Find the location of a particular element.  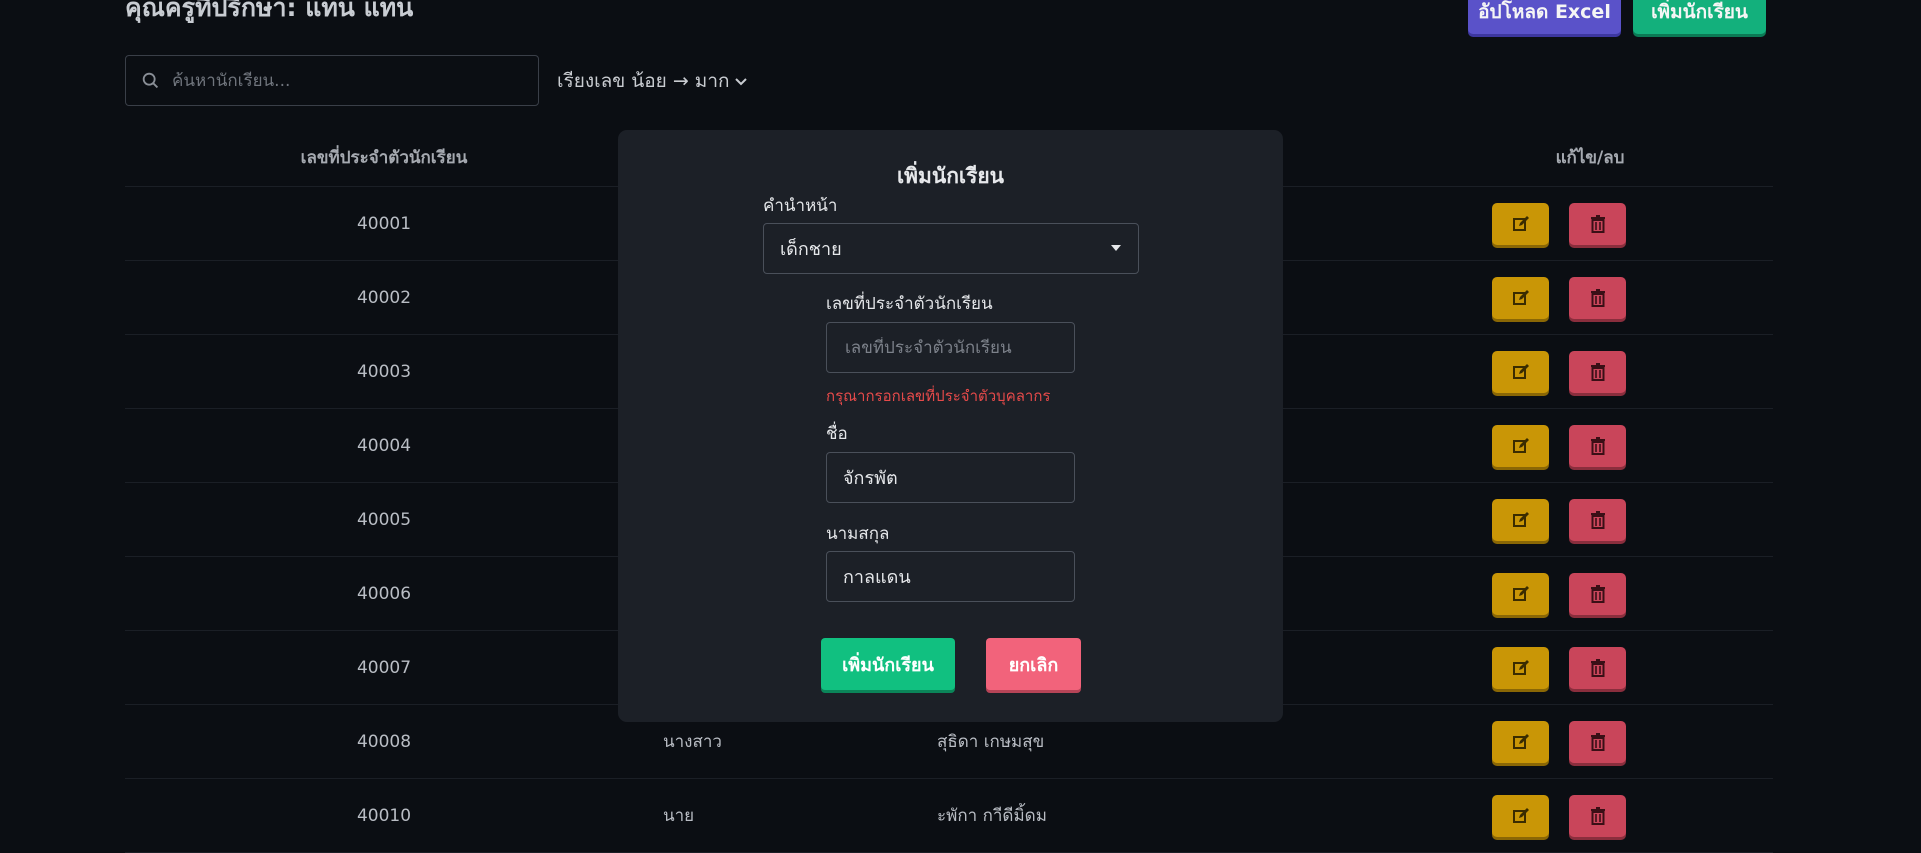

student-id-cell: 40010 is located at coordinates (384, 815).